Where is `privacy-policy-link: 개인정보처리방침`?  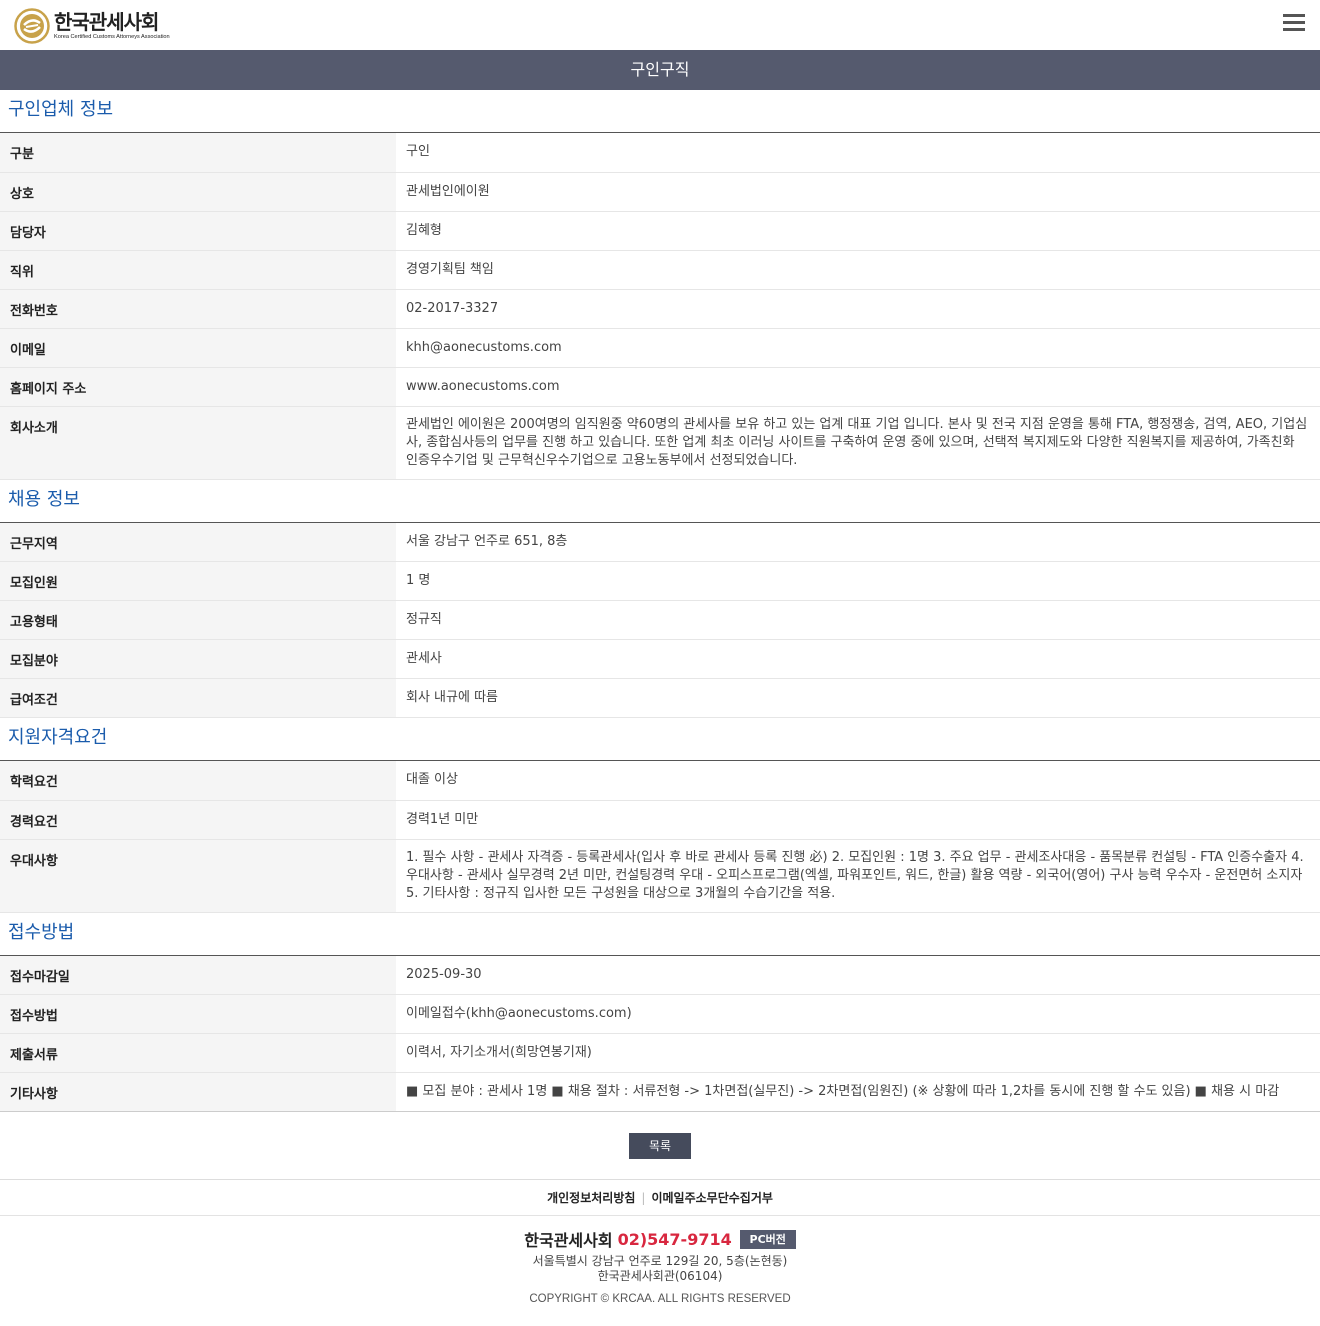
privacy-policy-link: 개인정보처리방침 is located at coordinates (591, 1197).